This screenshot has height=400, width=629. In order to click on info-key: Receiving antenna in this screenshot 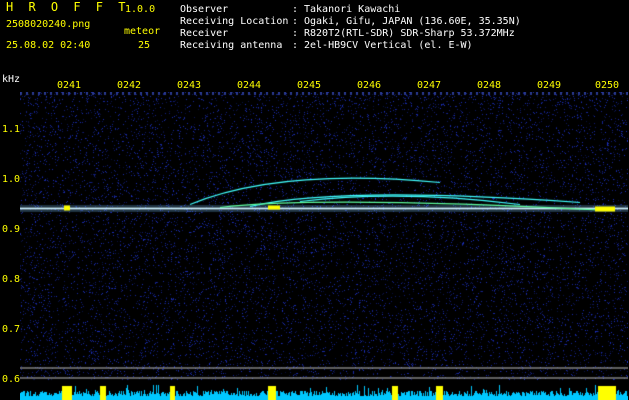, I will do `click(231, 45)`.